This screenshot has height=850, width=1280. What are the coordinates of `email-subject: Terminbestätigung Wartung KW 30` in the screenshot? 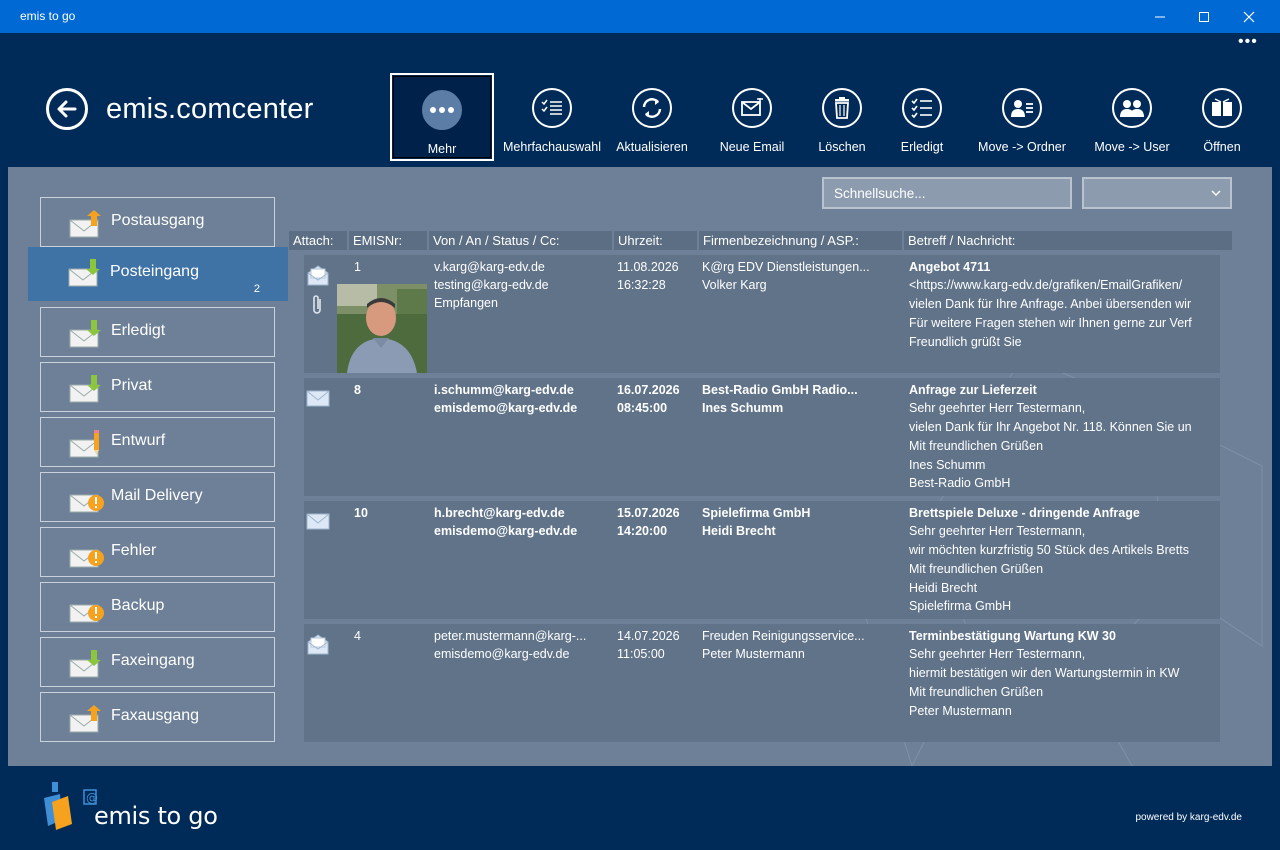 It's located at (1012, 636).